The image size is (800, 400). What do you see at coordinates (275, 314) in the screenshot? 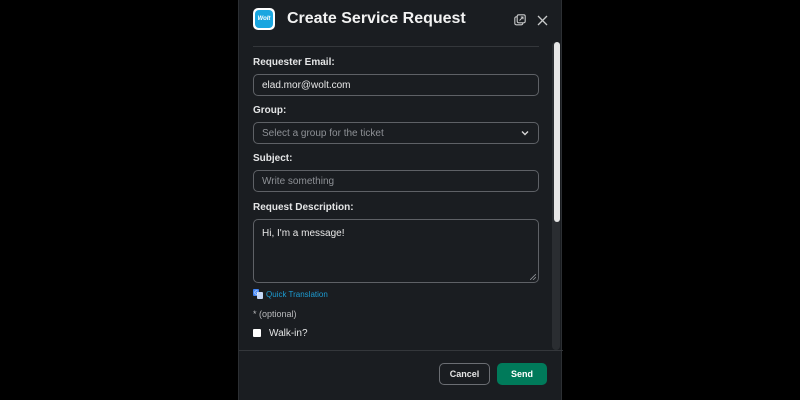
I see `optional-note: * (optional)` at bounding box center [275, 314].